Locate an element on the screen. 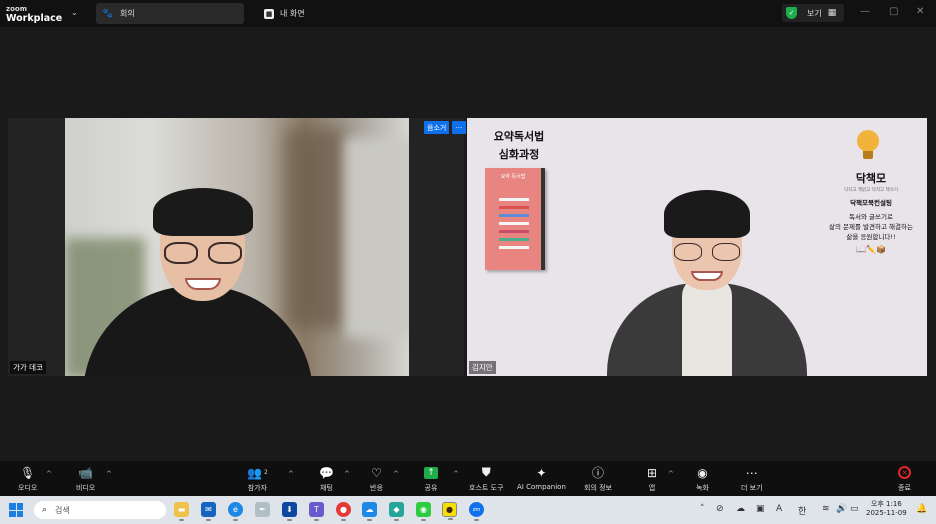 Image resolution: width=936 pixels, height=524 pixels. meeting-info-button: ⓘ 회의 정보 is located at coordinates (598, 479).